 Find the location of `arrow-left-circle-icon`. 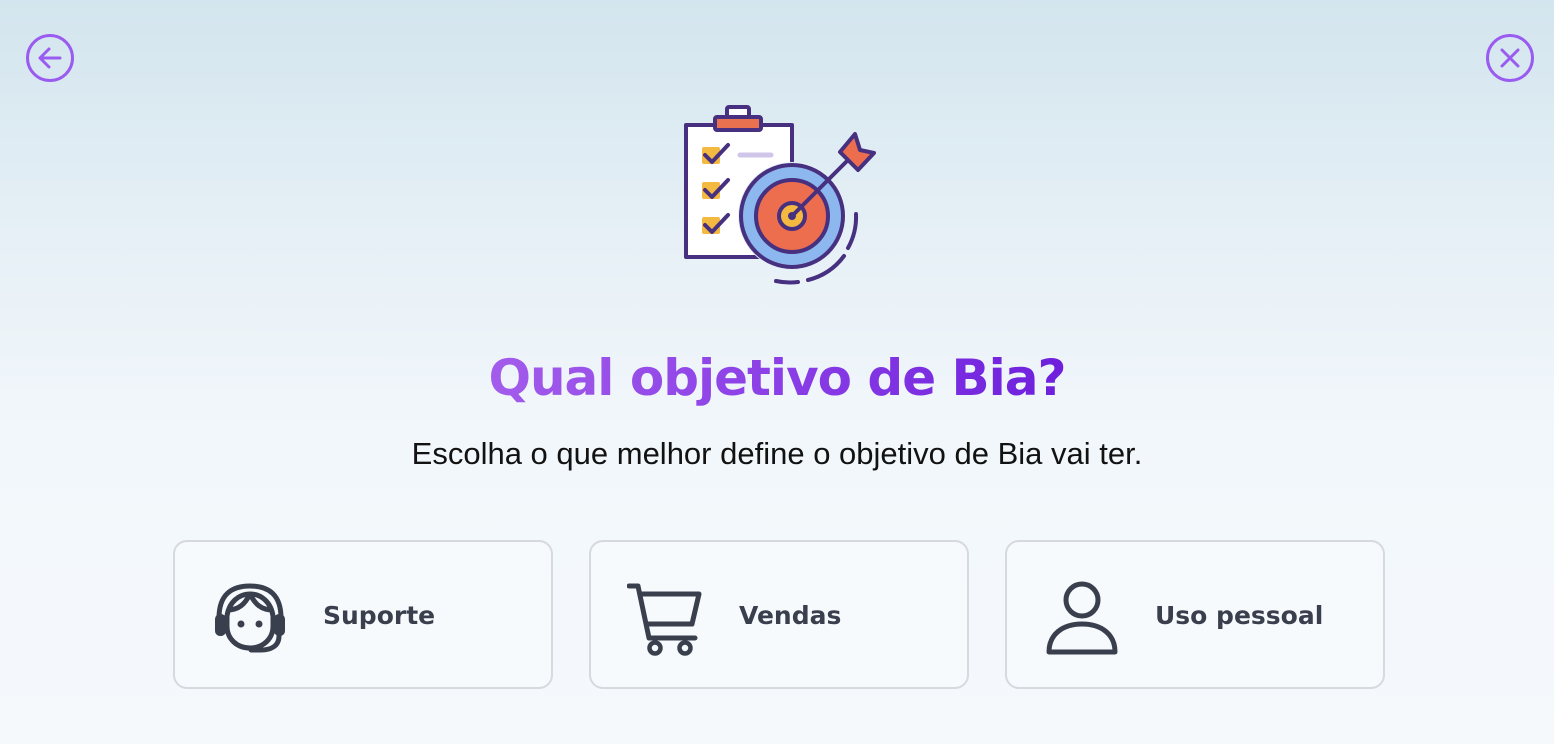

arrow-left-circle-icon is located at coordinates (50, 58).